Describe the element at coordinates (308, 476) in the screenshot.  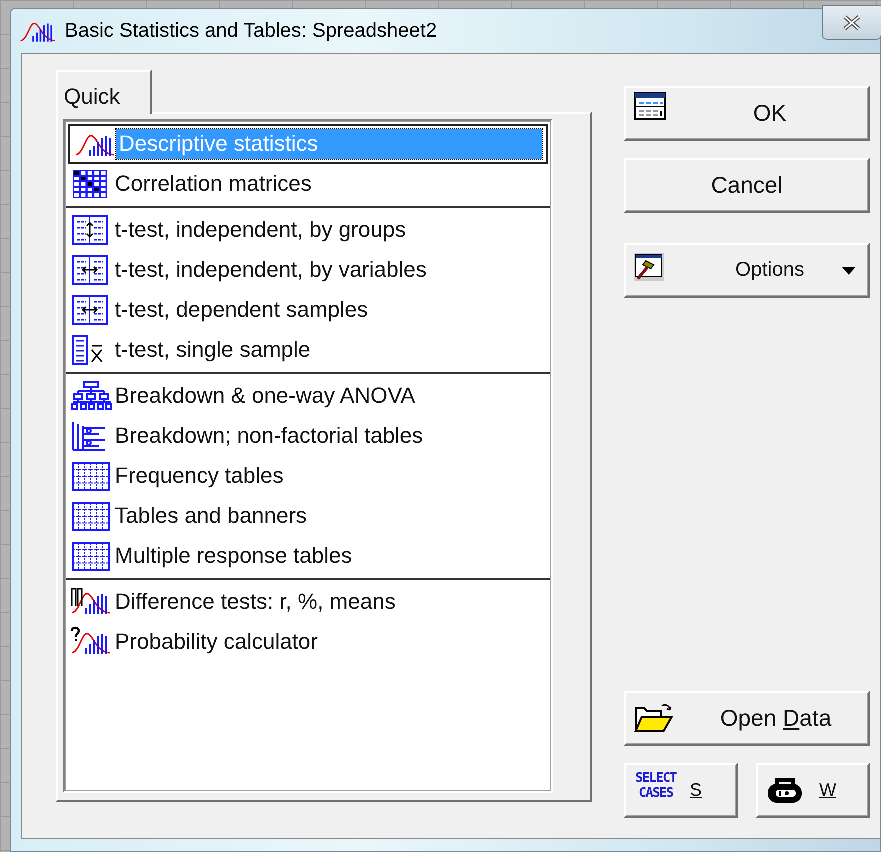
I see `list-item: Frequency tables` at that location.